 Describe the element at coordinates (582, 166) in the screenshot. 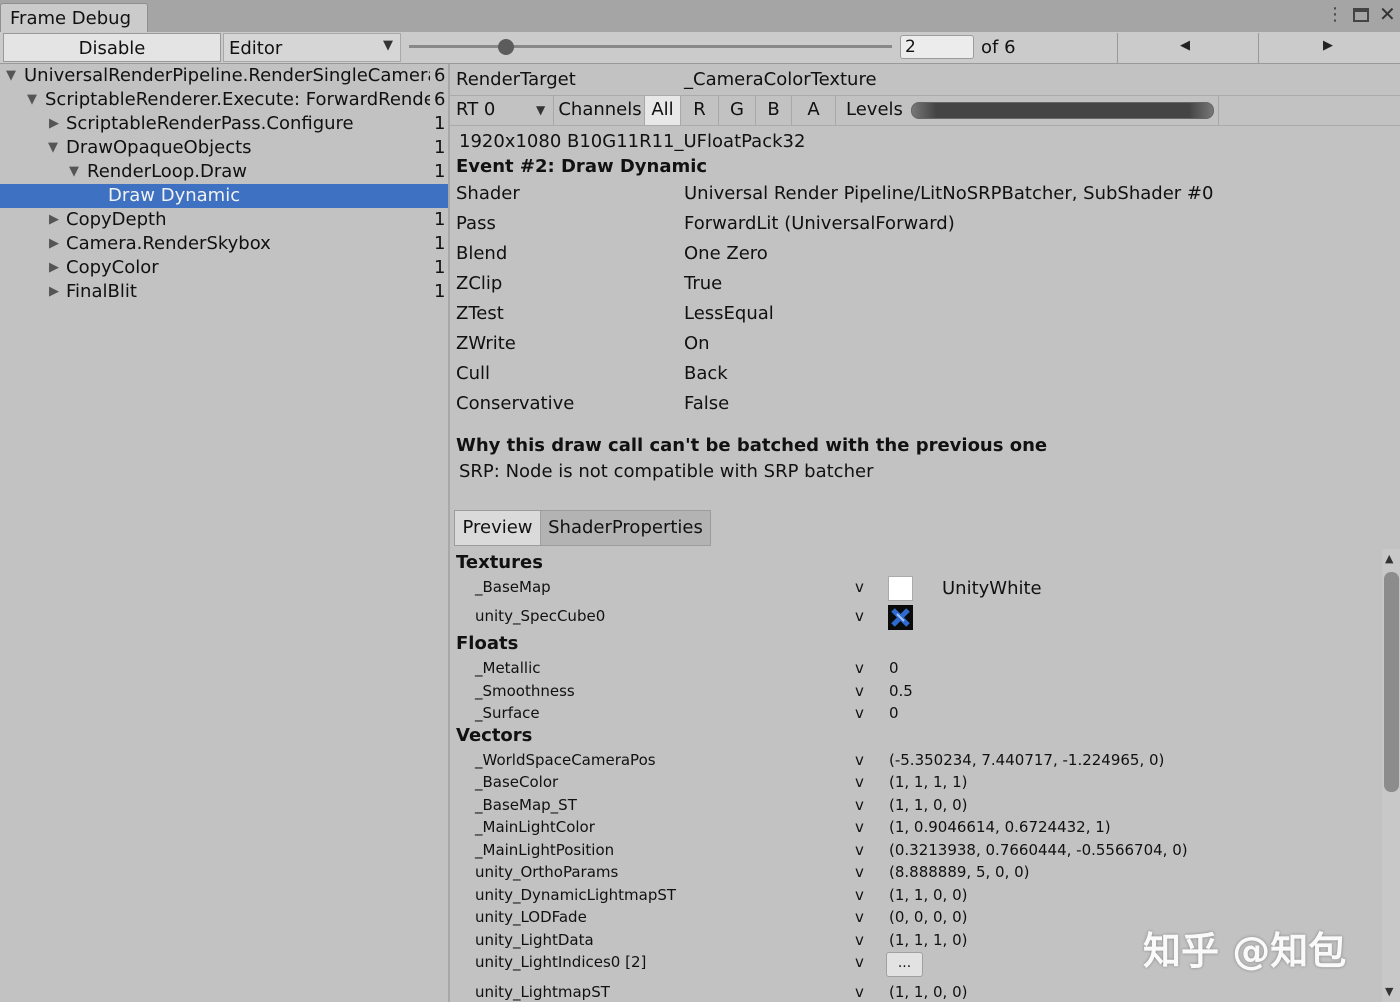

I see `event-title: Event #2: Draw Dynamic` at that location.